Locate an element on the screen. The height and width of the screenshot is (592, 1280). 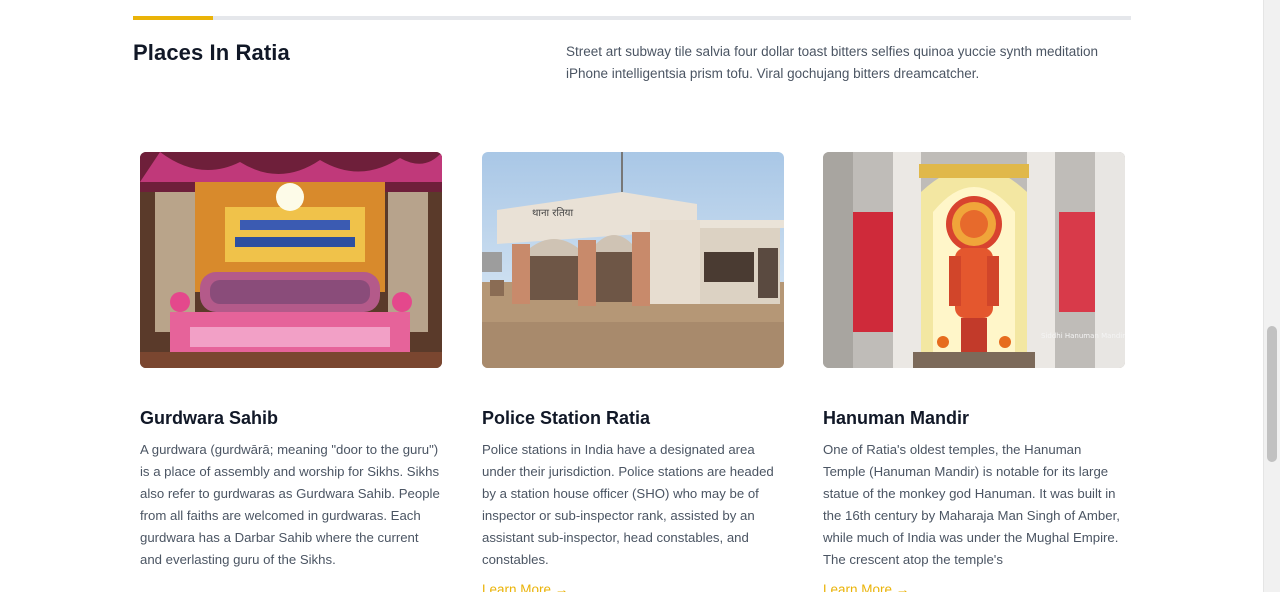
station-sign-text: थाना रतिया is located at coordinates (552, 213).